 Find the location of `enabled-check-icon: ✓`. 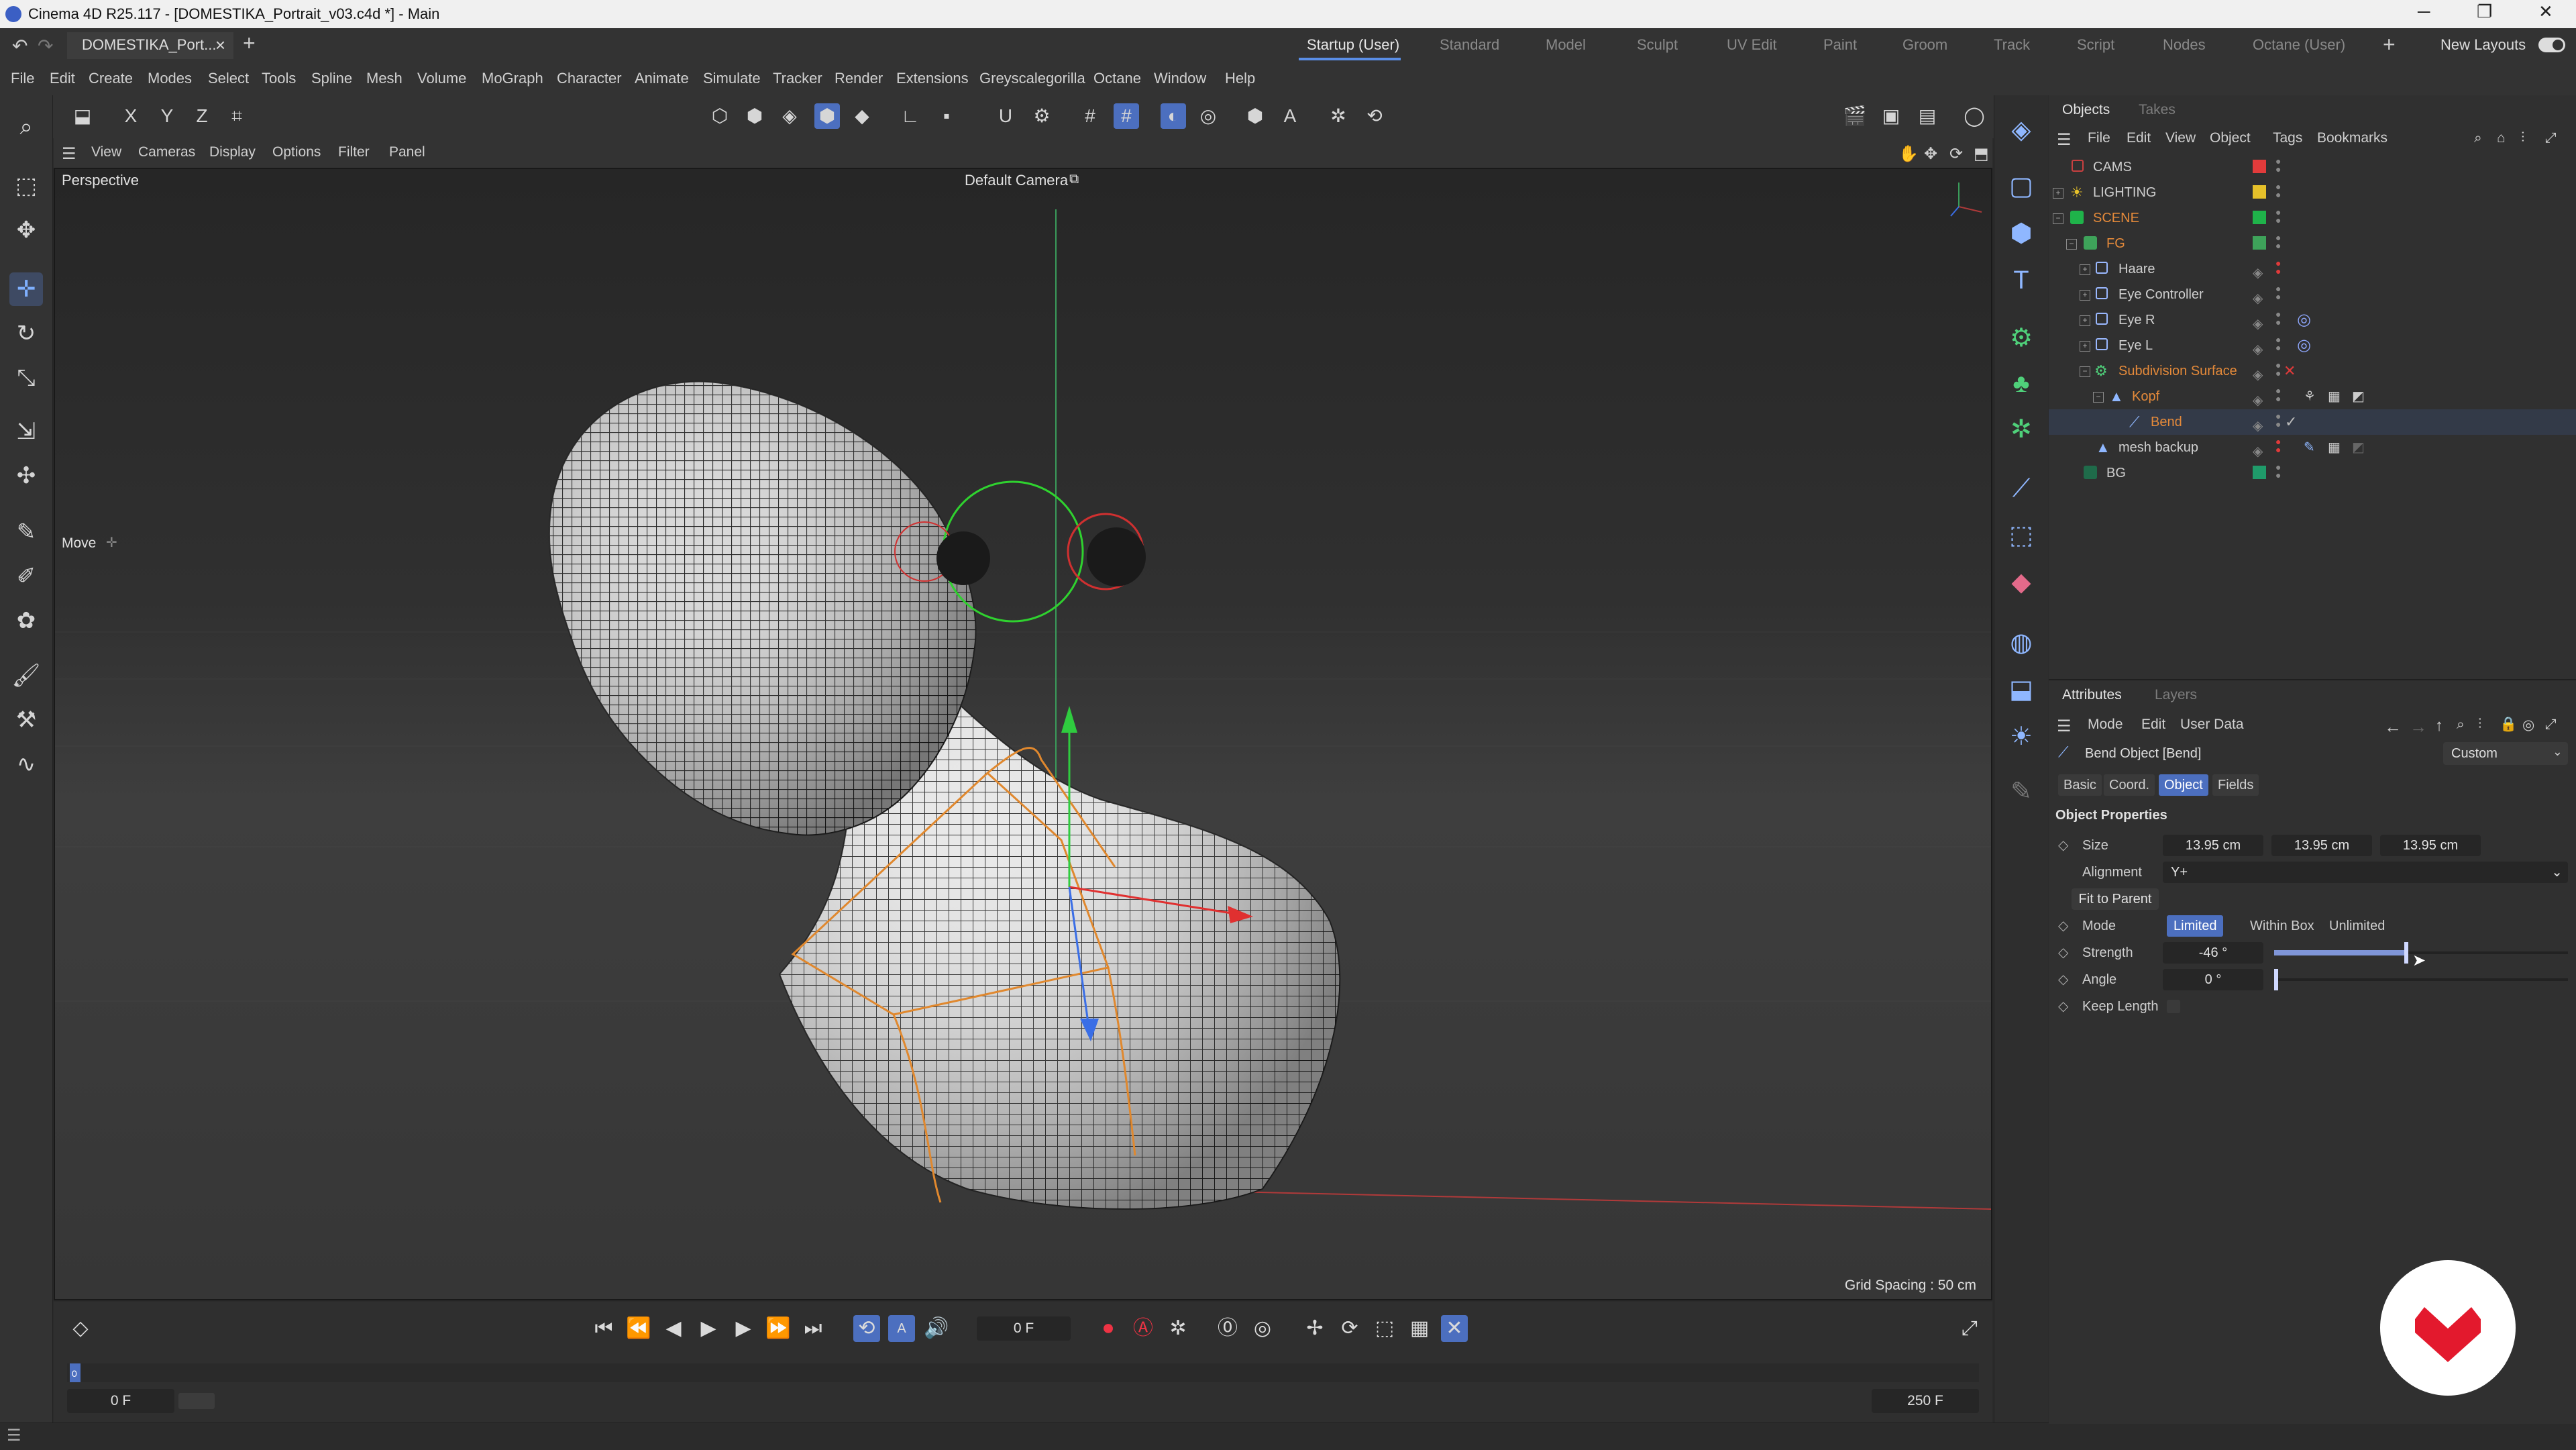

enabled-check-icon: ✓ is located at coordinates (2291, 422).